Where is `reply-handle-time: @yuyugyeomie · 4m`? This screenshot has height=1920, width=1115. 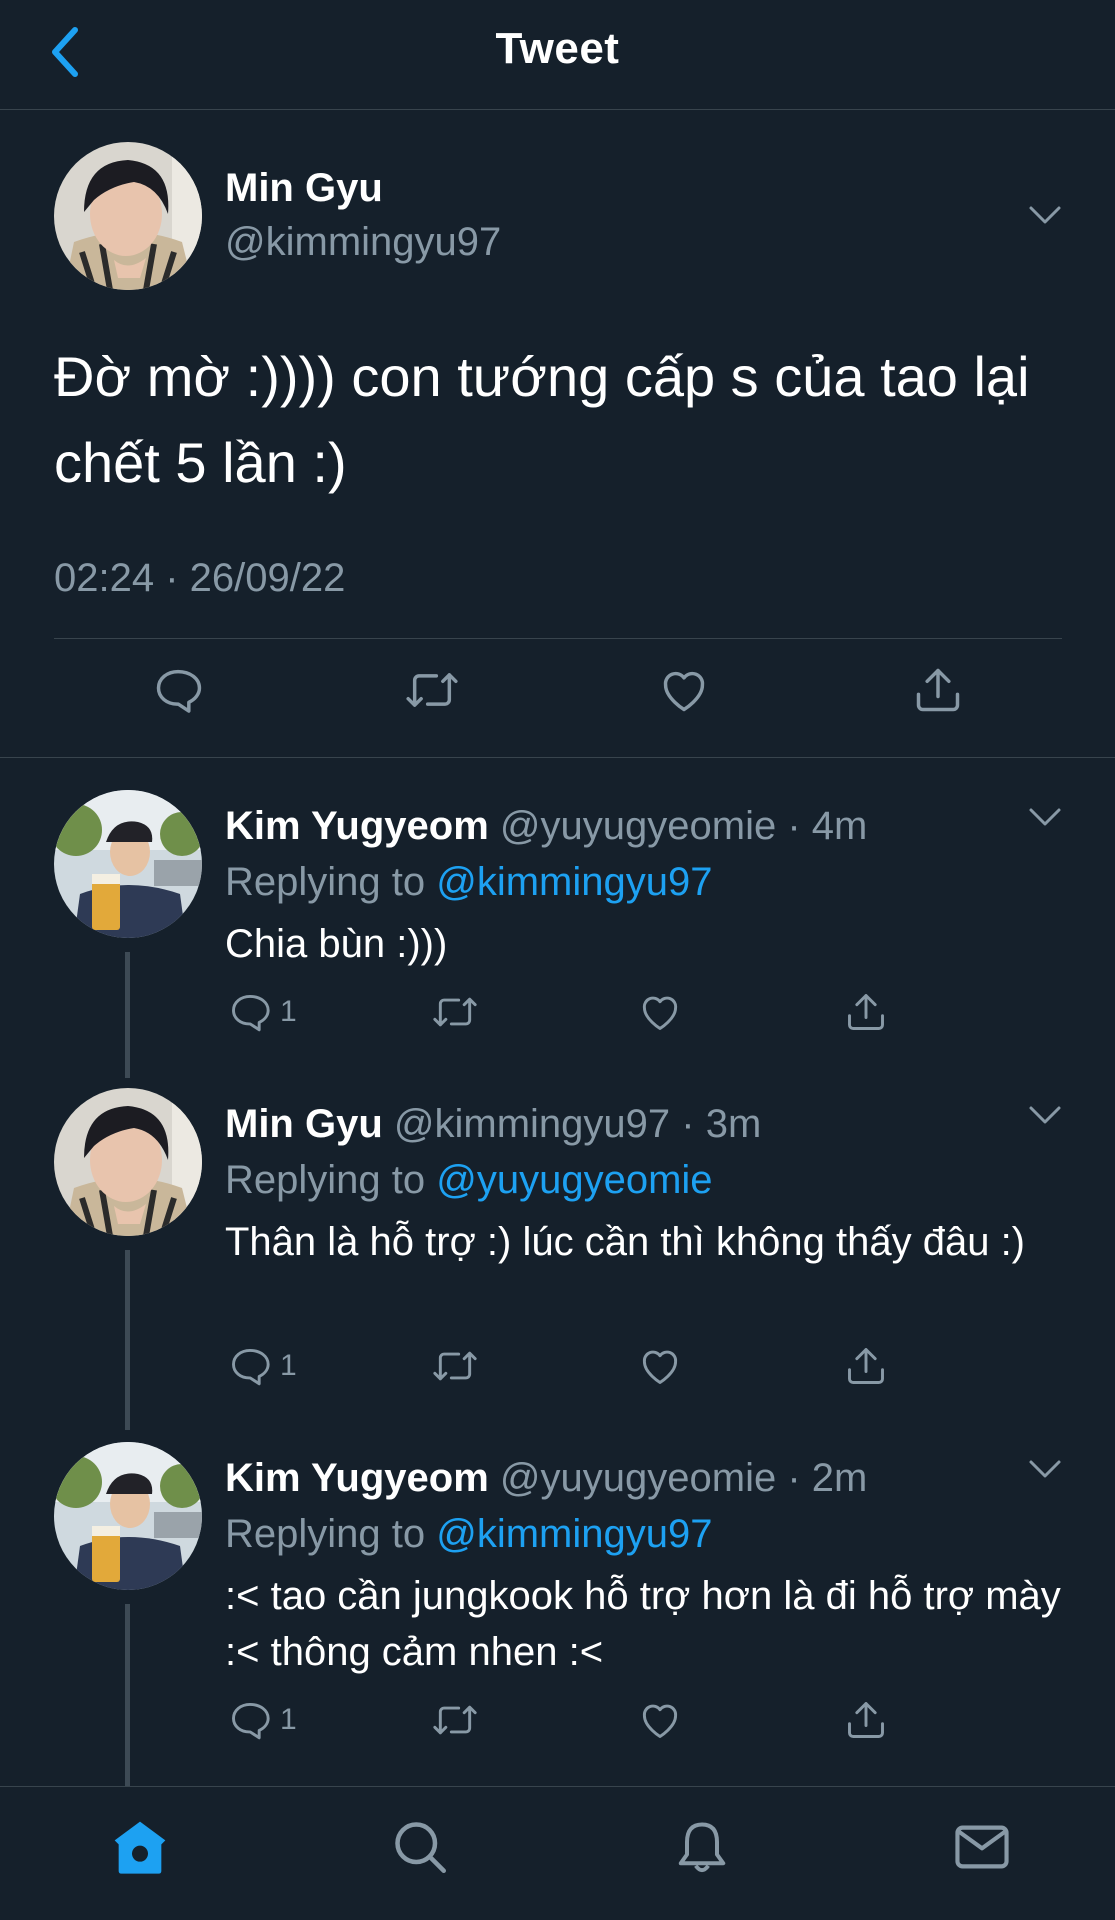
reply-handle-time: @yuyugyeomie · 4m is located at coordinates (683, 826).